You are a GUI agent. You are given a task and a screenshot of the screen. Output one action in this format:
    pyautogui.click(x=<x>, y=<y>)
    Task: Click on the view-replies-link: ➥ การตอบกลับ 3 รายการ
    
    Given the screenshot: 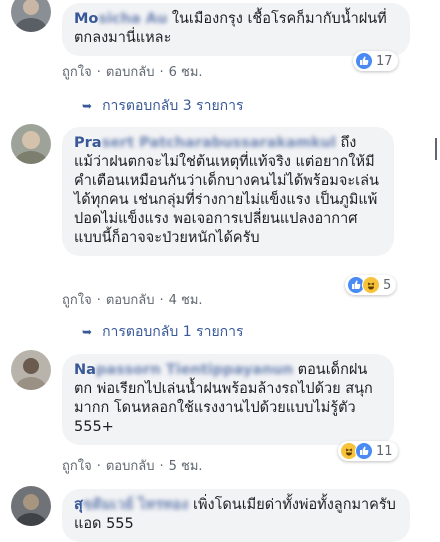 What is the action you would take?
    pyautogui.click(x=163, y=106)
    